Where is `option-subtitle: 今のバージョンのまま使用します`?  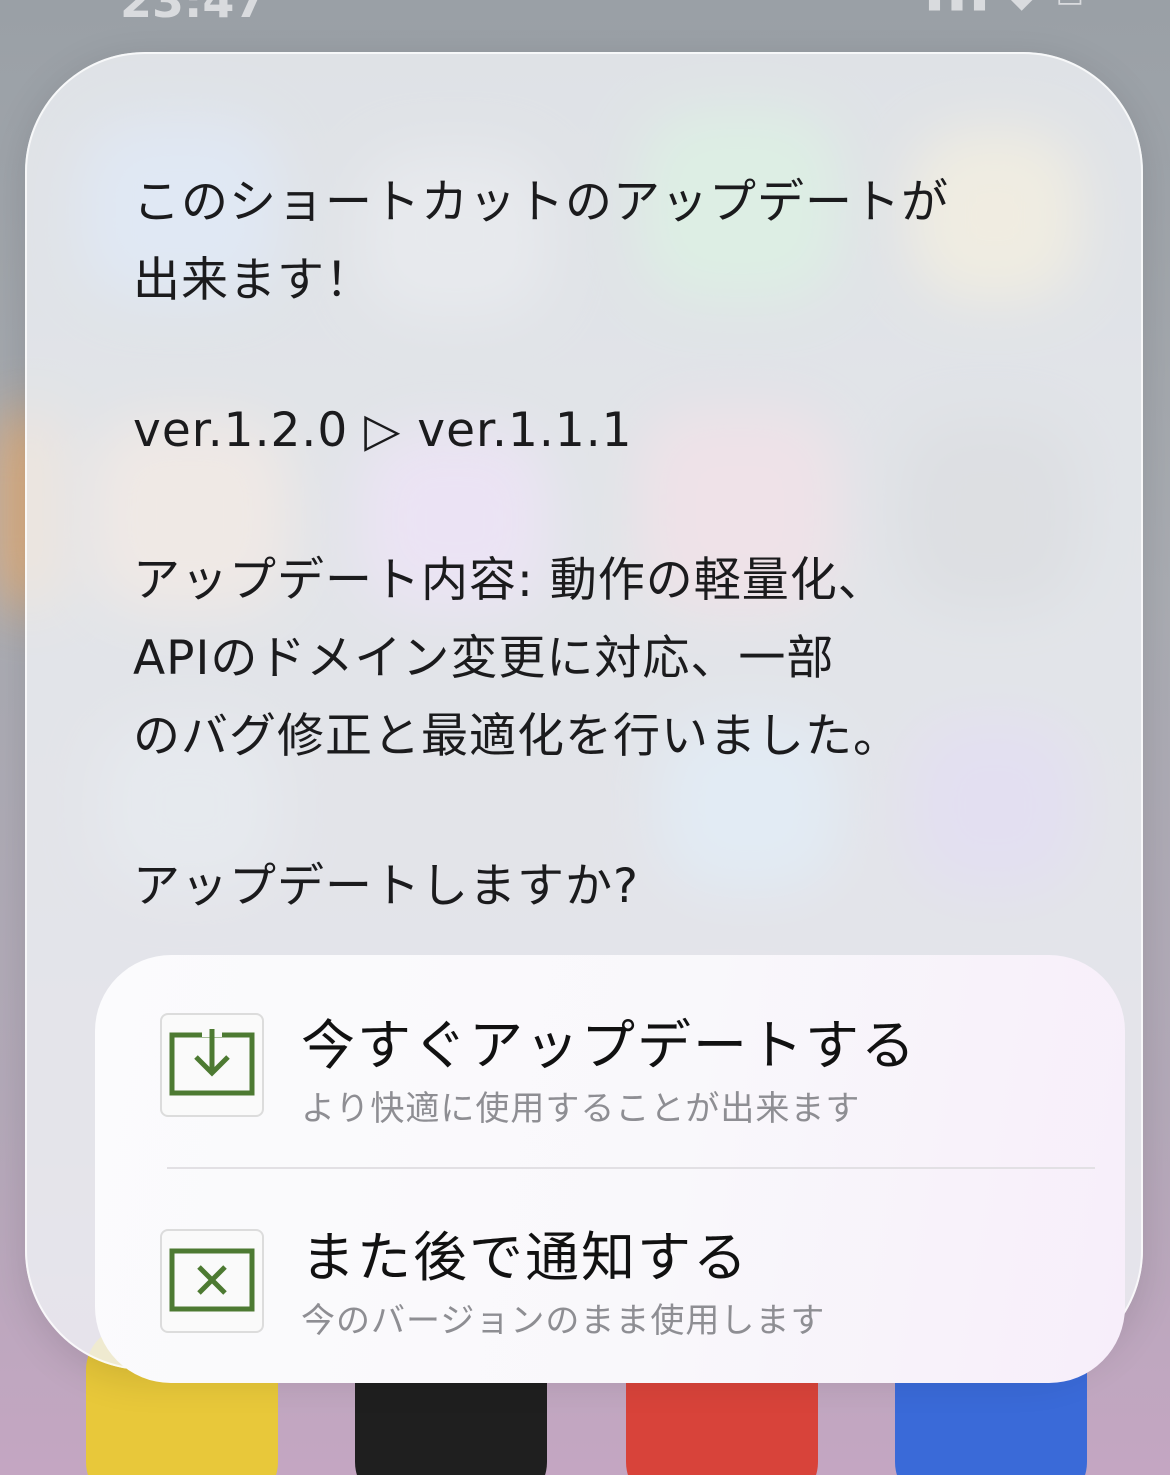 option-subtitle: 今のバージョンのまま使用します is located at coordinates (563, 1321).